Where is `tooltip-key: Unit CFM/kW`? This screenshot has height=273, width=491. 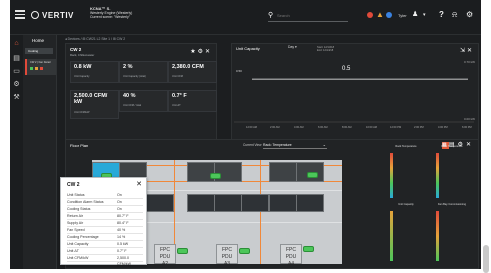 tooltip-key: Unit CFM/kW is located at coordinates (78, 258).